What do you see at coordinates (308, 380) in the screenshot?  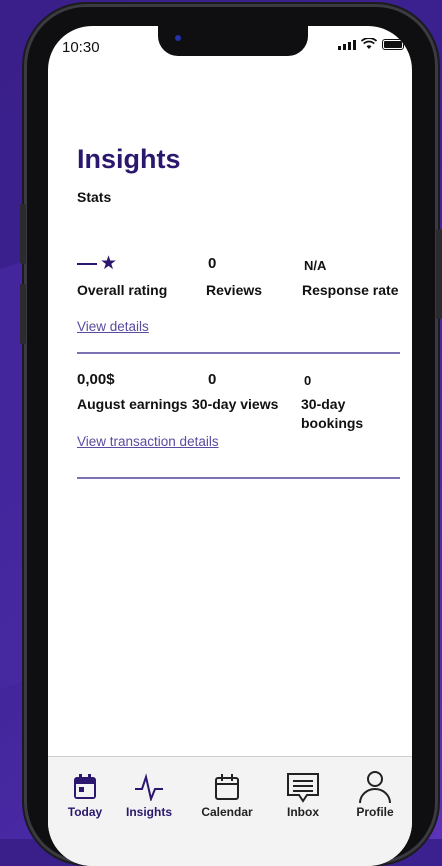 I see `bookings-value: 0` at bounding box center [308, 380].